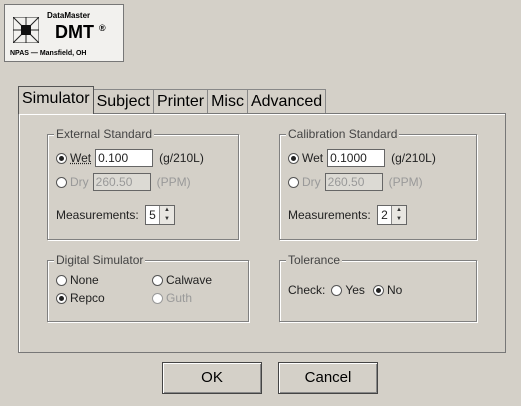  I want to click on external-measurements-stepper: 5 ▲ ▼, so click(159, 215).